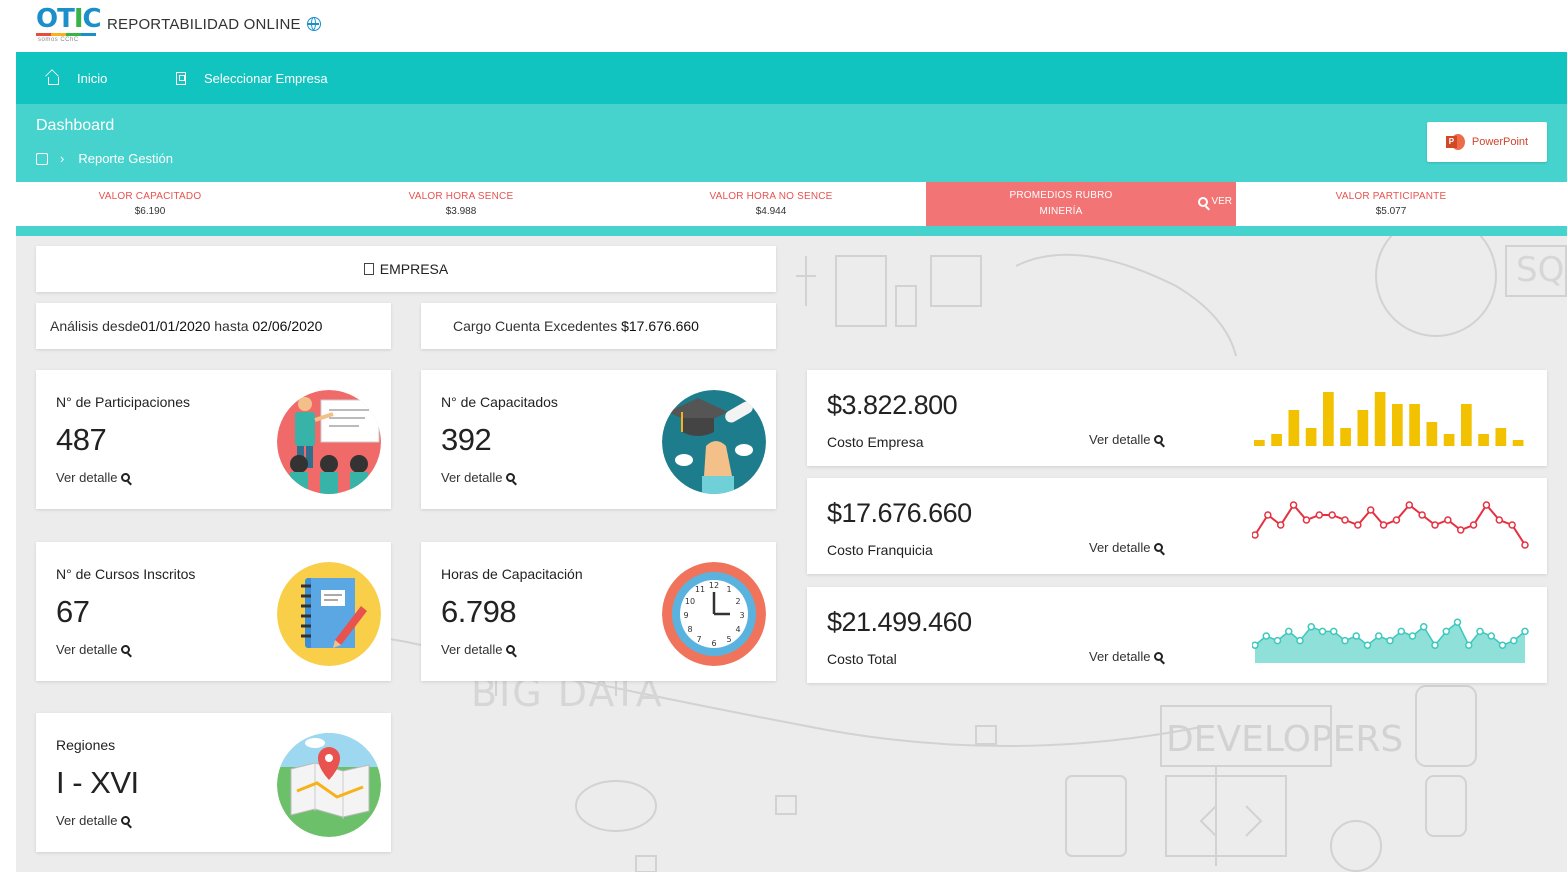 The image size is (1567, 872). Describe the element at coordinates (266, 78) in the screenshot. I see `nav-item-label: Seleccionar Empresa` at that location.